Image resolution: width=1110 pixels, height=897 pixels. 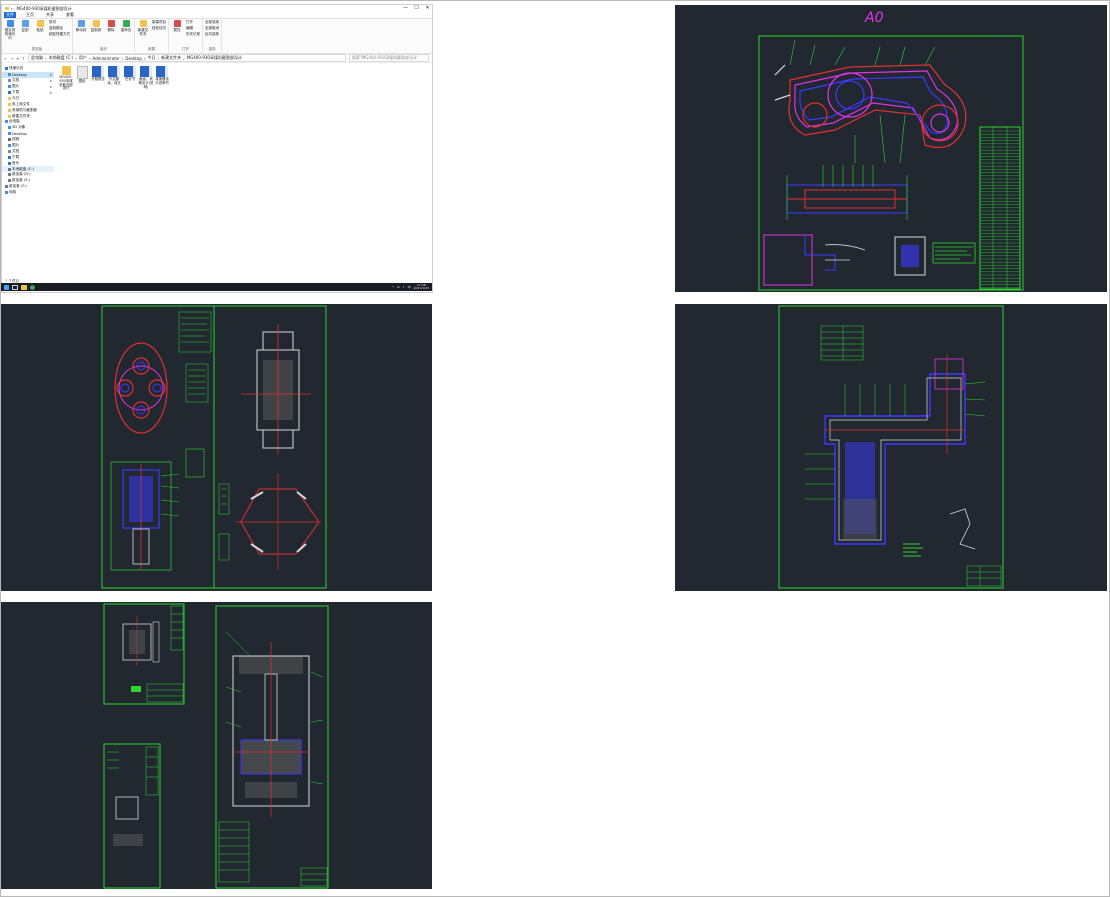 I want to click on input-method-icon: 中, so click(x=409, y=287).